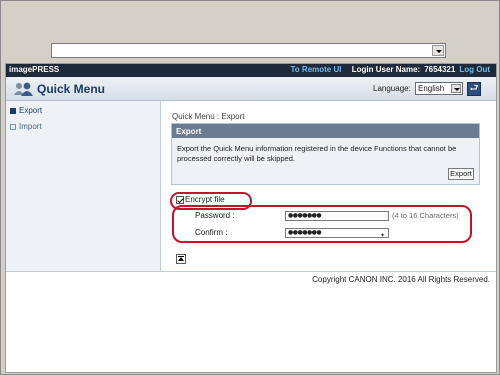 This screenshot has height=375, width=500. I want to click on language-label: Language:, so click(392, 88).